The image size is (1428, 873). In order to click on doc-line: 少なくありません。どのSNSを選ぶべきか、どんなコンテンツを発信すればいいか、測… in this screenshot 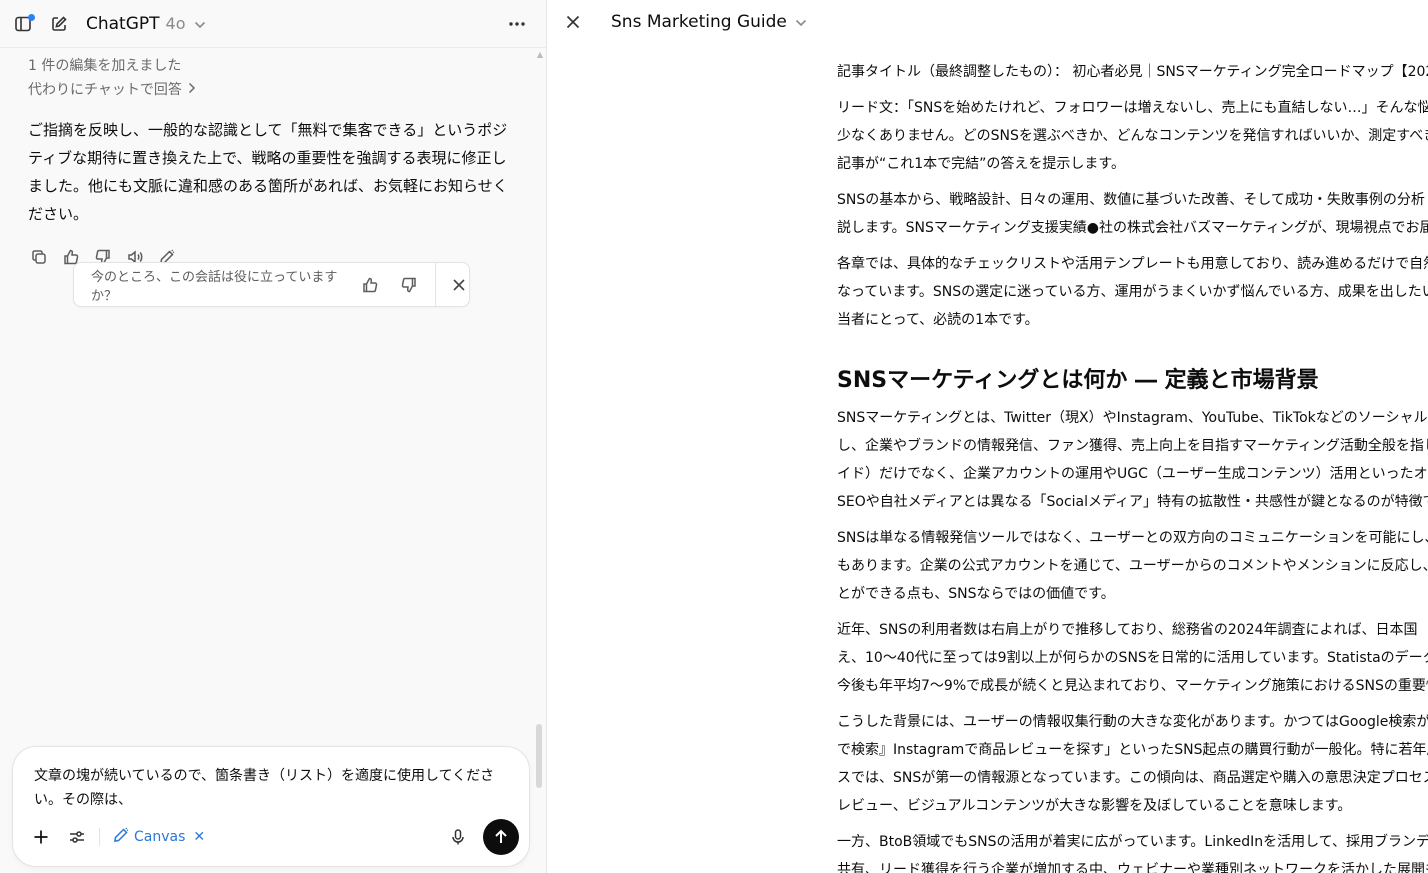, I will do `click(1132, 136)`.